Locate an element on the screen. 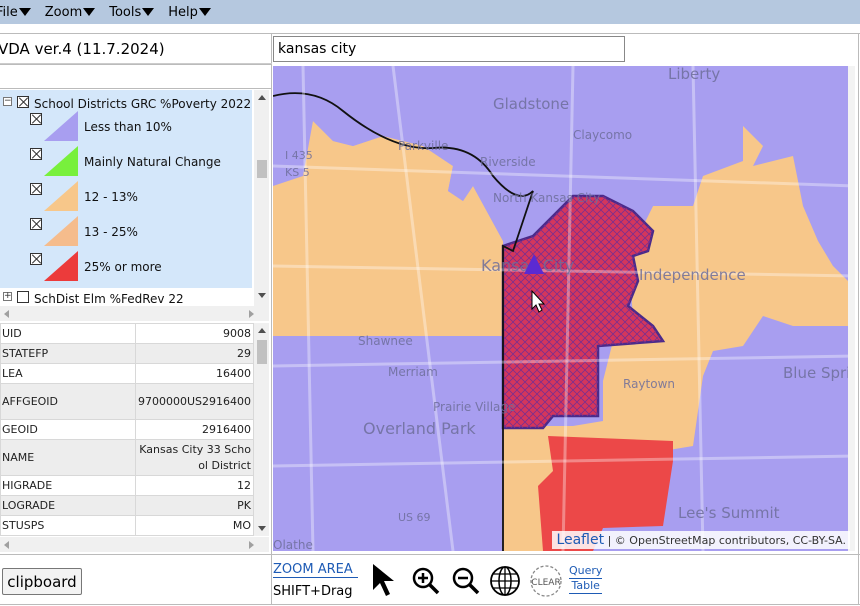 This screenshot has width=860, height=606. menu-bar: File Zoom Tools Help is located at coordinates (430, 12).